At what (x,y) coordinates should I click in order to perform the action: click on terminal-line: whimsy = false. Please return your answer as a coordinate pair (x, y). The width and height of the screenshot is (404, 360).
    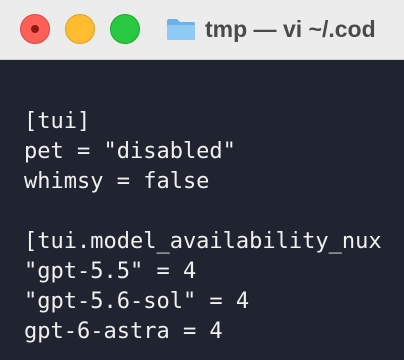
    Looking at the image, I should click on (117, 181).